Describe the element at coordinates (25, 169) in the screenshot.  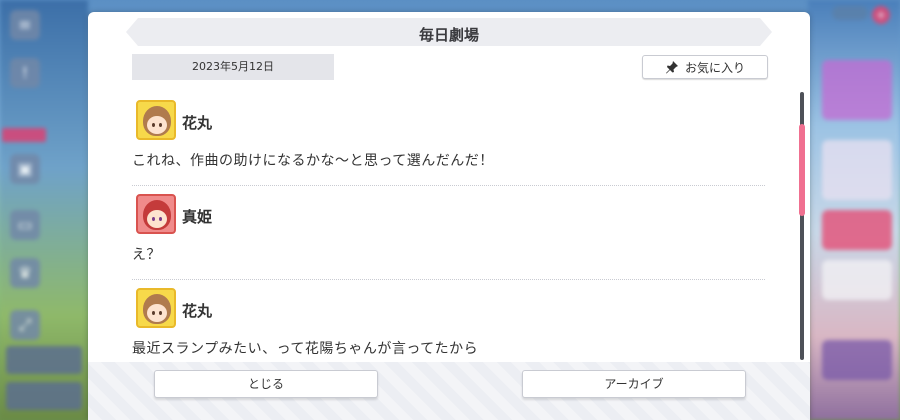
I see `gift-icon: ▣` at that location.